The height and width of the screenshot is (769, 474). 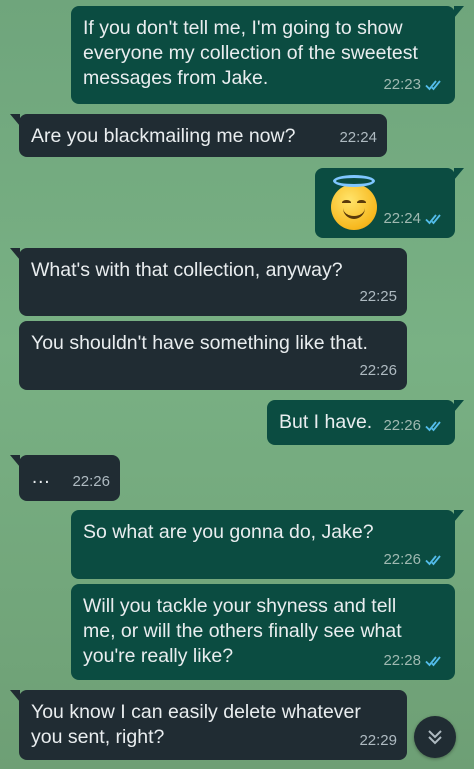 I want to click on message-bubble-outgoing: But I have. 22:26, so click(x=365, y=422).